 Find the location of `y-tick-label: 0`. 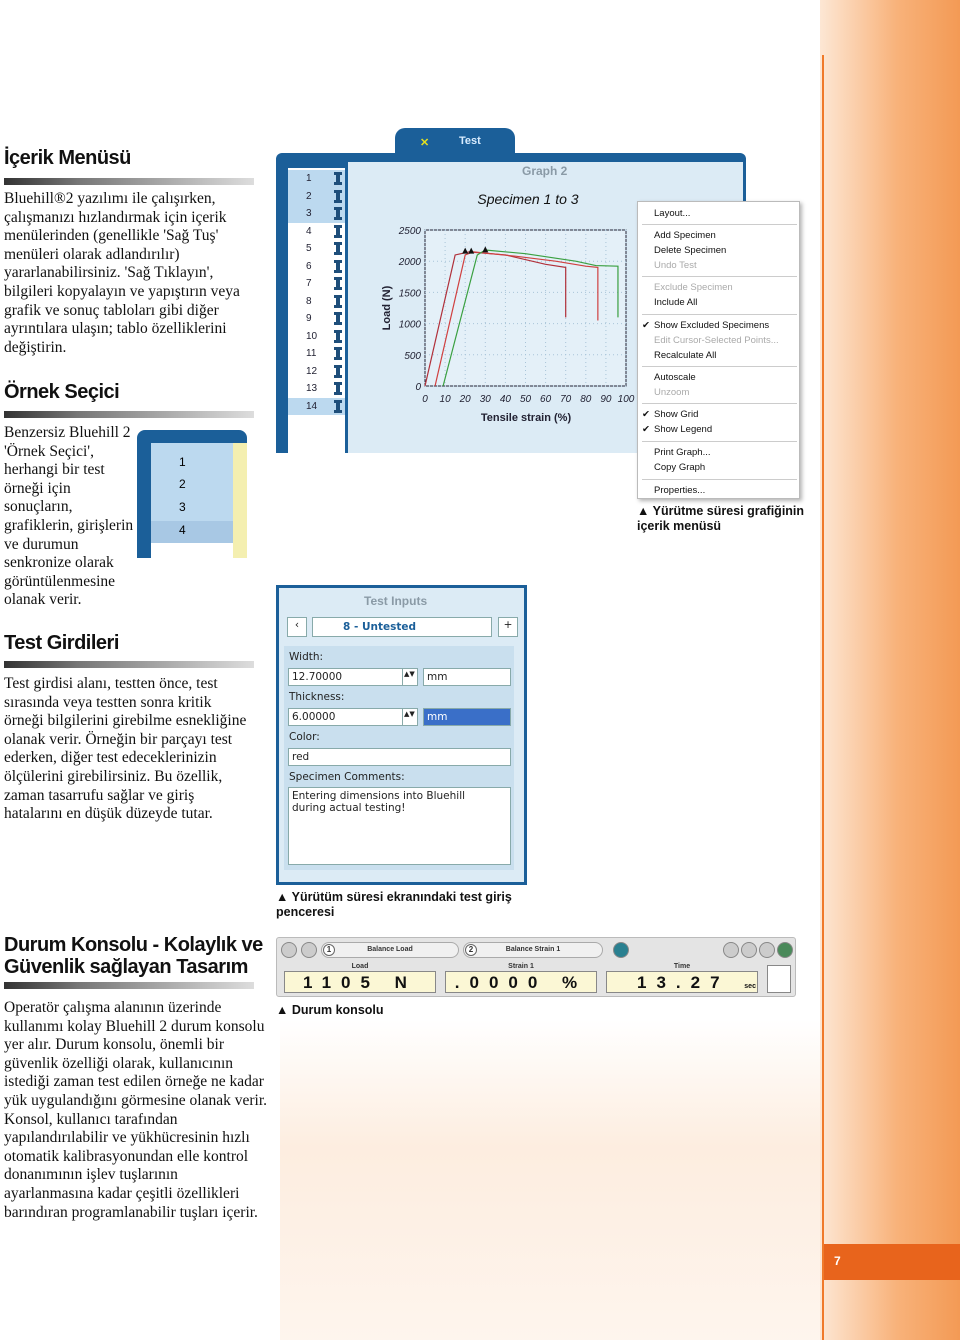

y-tick-label: 0 is located at coordinates (418, 387).